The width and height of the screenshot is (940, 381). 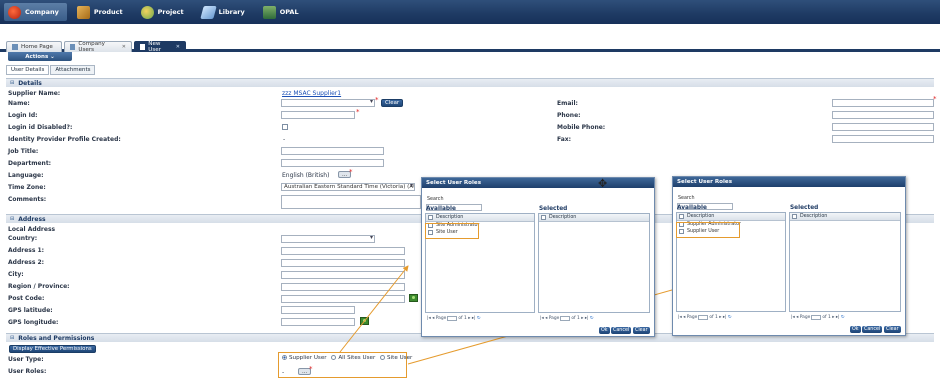 I want to click on nav-project: Project, so click(x=164, y=12).